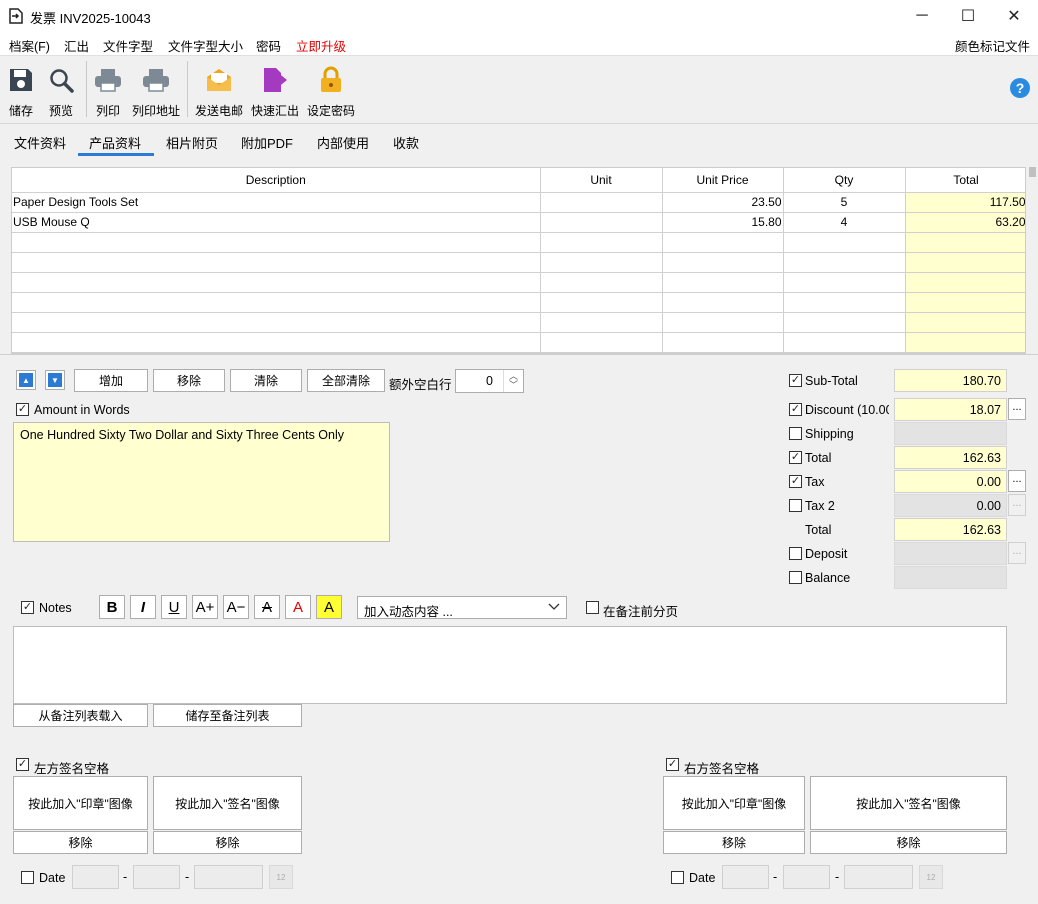  I want to click on col-header-description: Description, so click(276, 180).